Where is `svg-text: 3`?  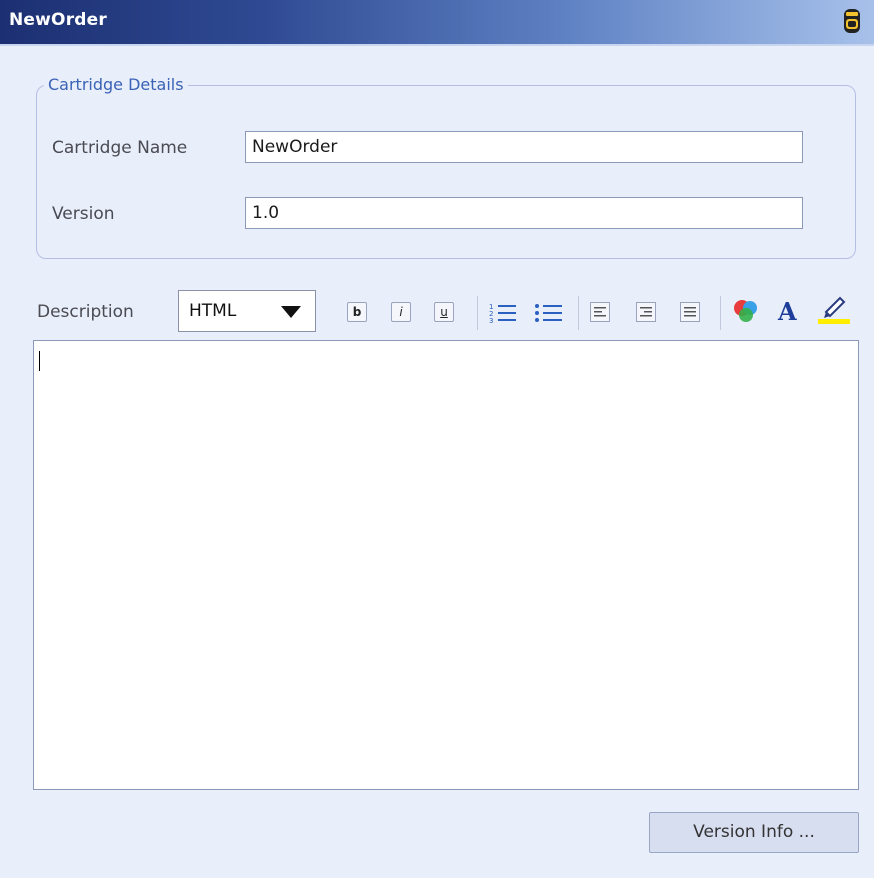
svg-text: 3 is located at coordinates (491, 321).